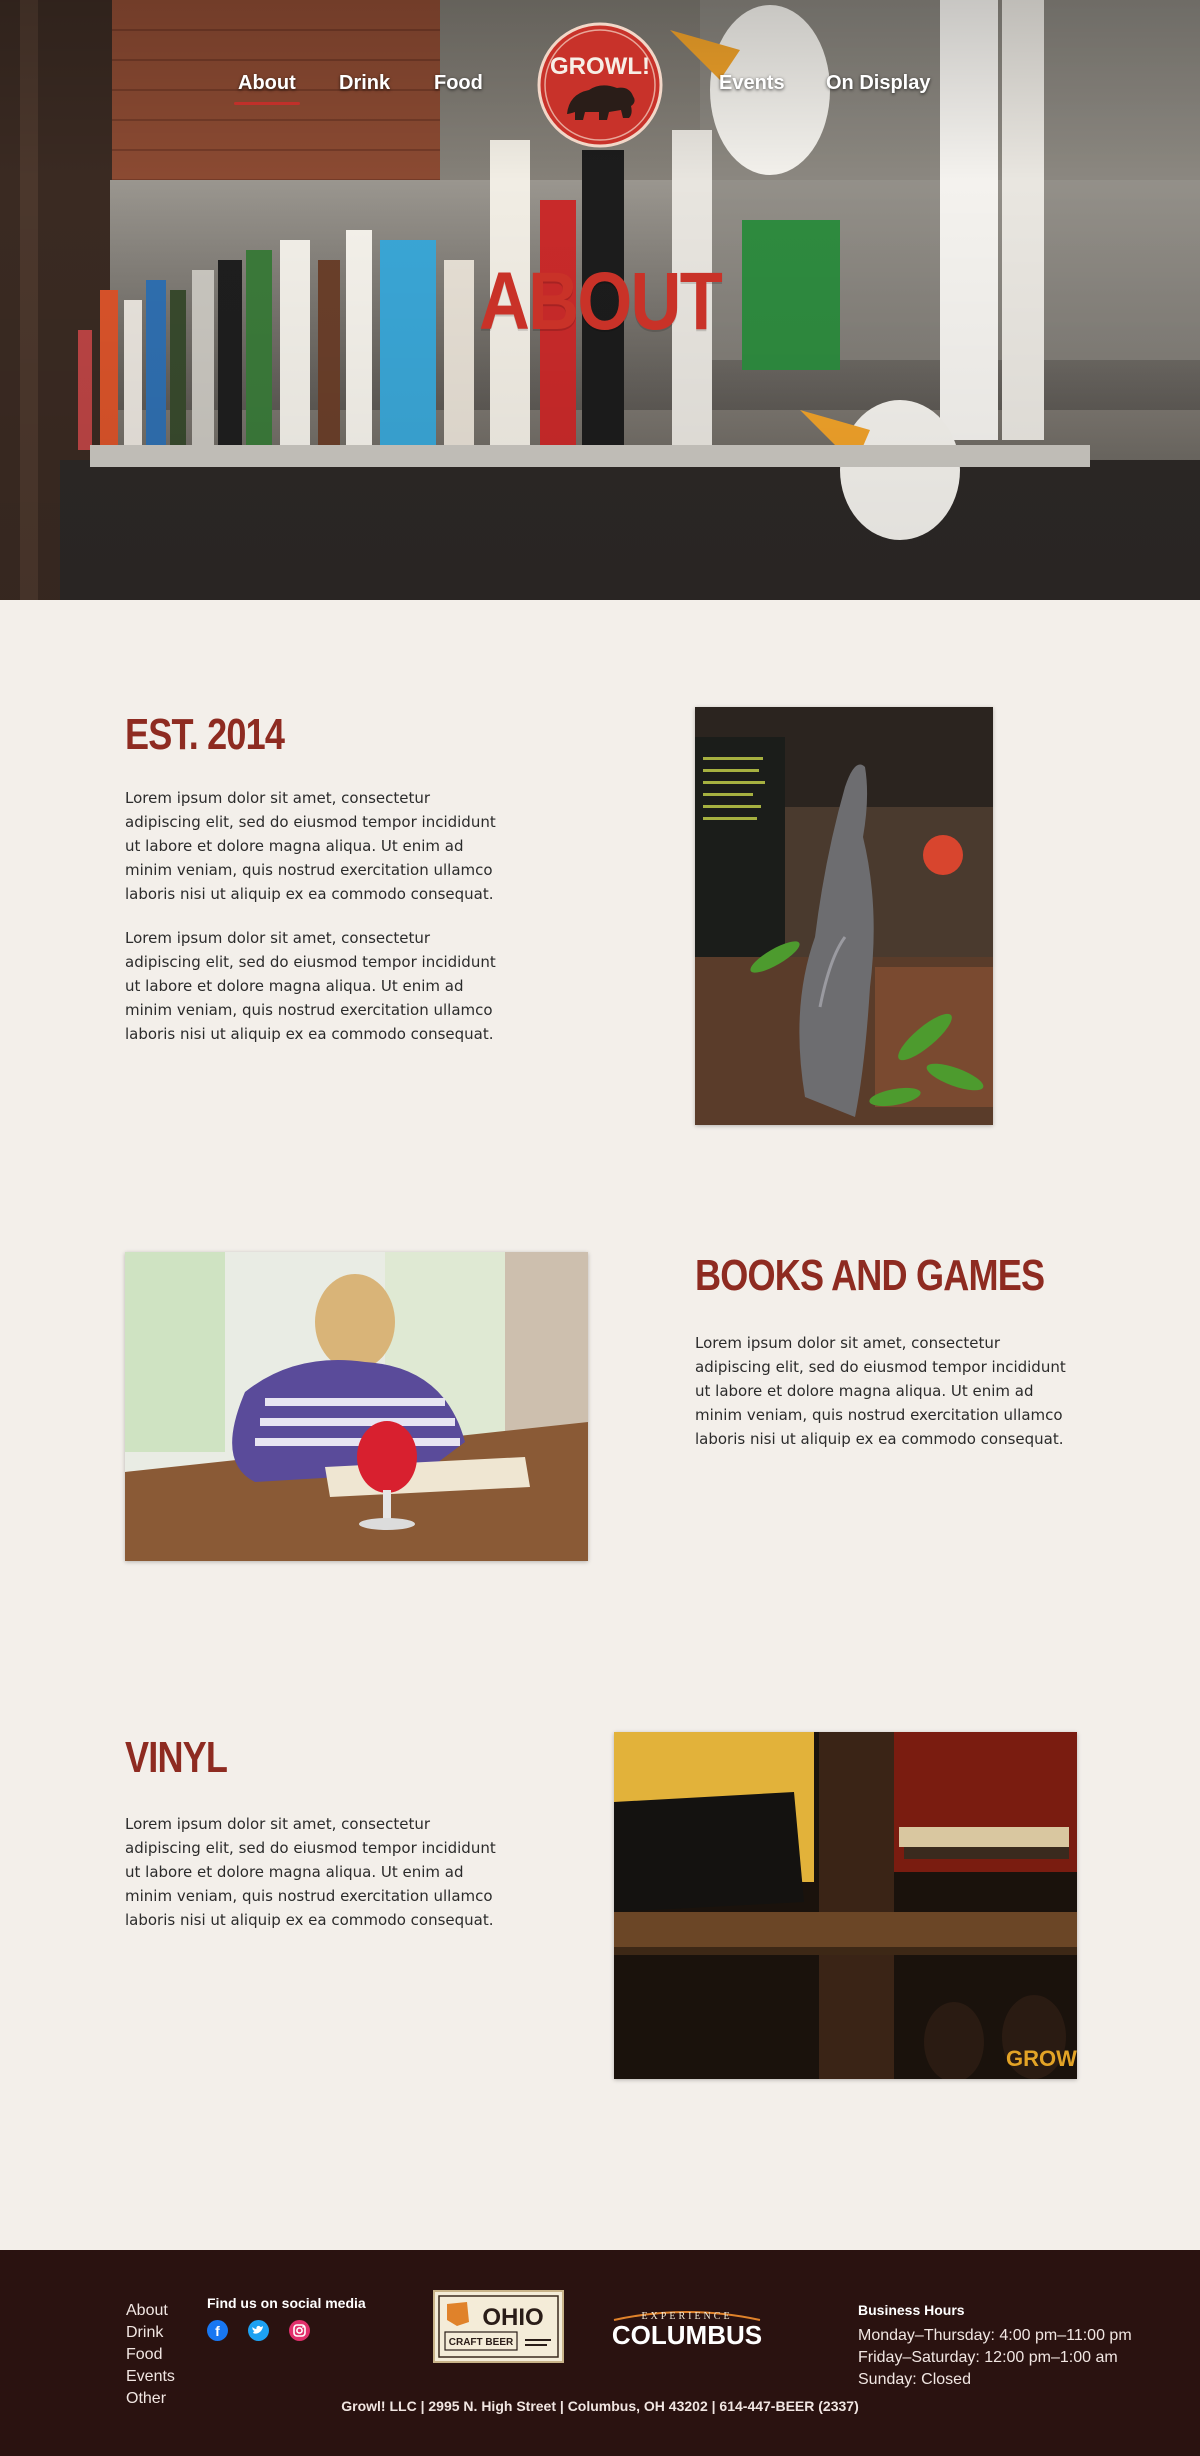 Image resolution: width=1200 pixels, height=2456 pixels. Describe the element at coordinates (150, 2333) in the screenshot. I see `footer-link-drink: Drink` at that location.